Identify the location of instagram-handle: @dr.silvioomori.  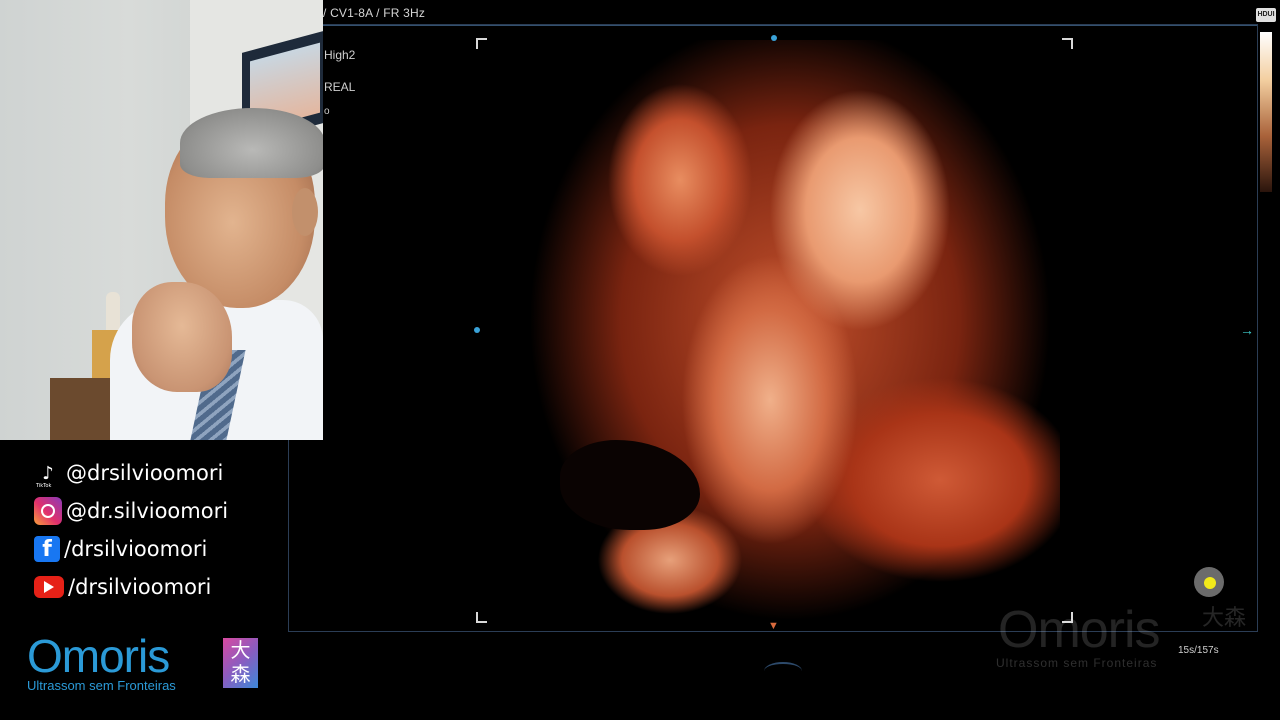
(147, 511).